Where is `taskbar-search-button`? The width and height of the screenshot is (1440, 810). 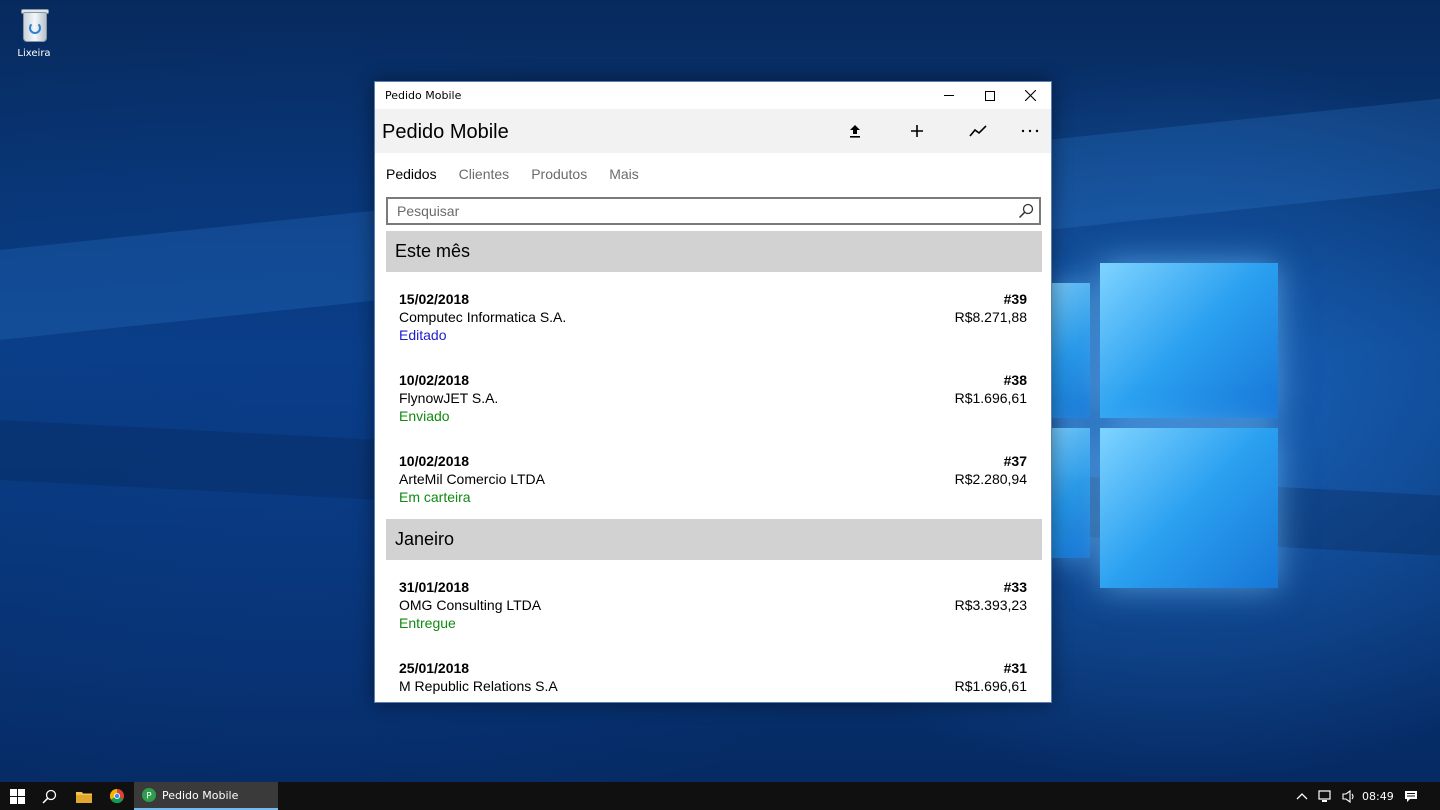 taskbar-search-button is located at coordinates (49, 796).